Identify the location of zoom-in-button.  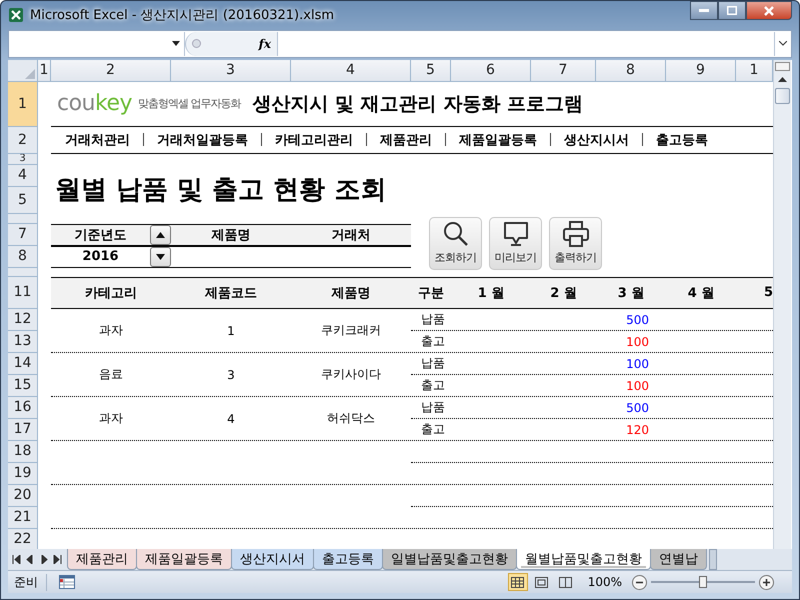
(766, 582).